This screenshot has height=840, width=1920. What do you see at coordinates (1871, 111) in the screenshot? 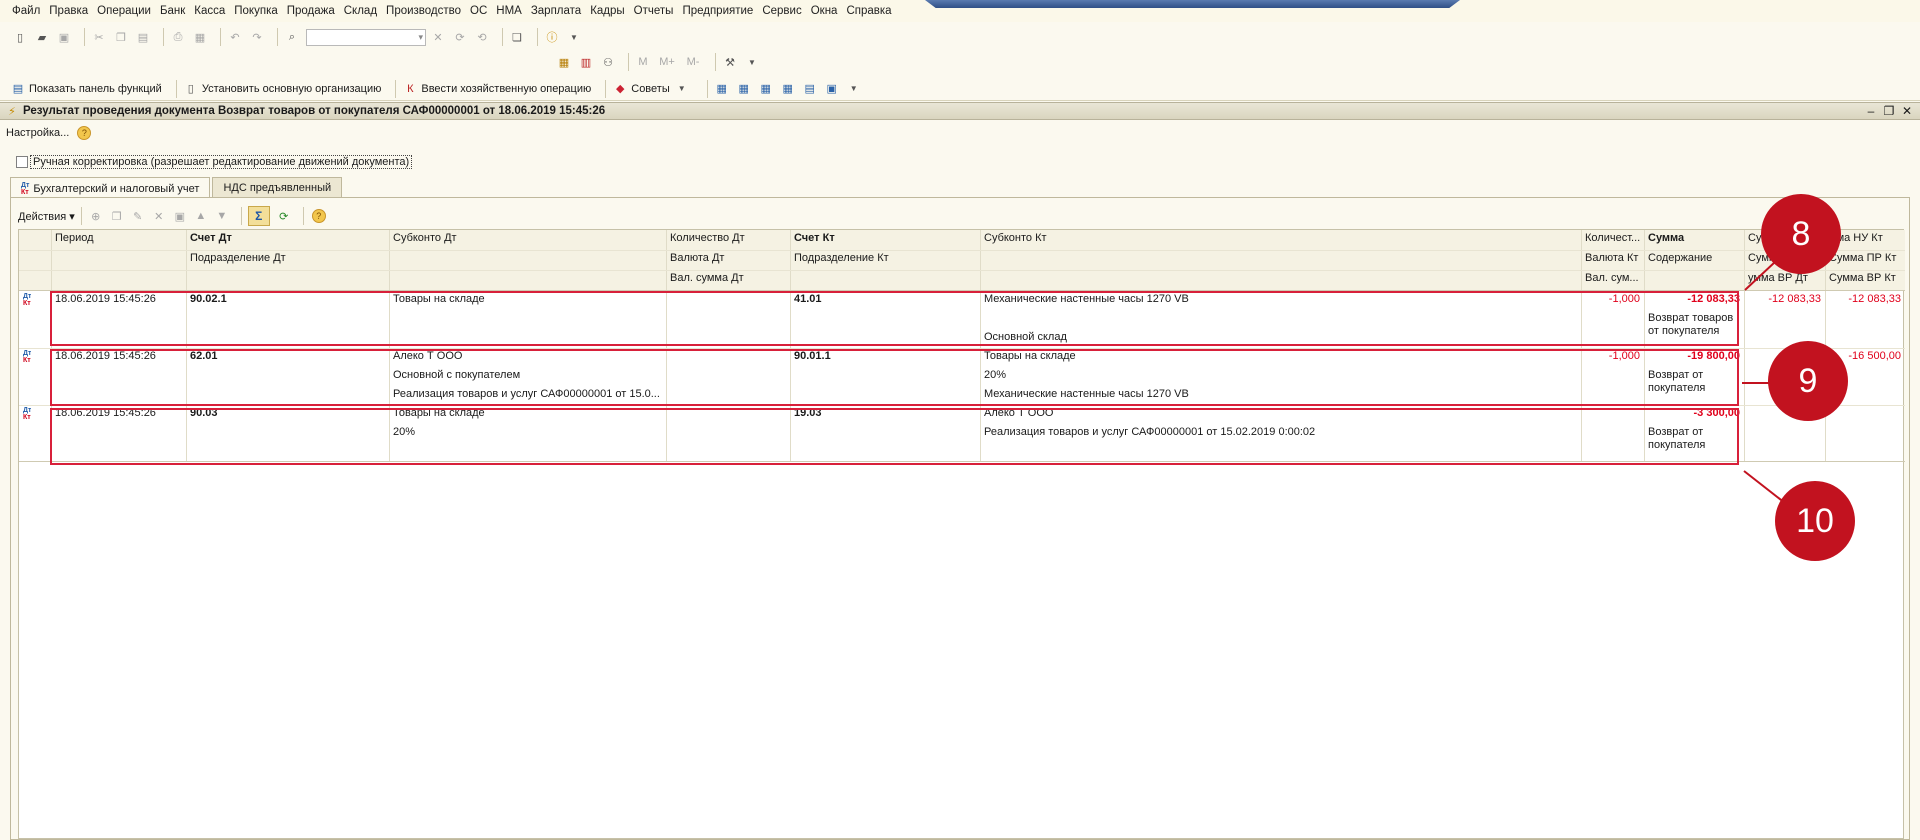
I see `minimize-button: –` at bounding box center [1871, 111].